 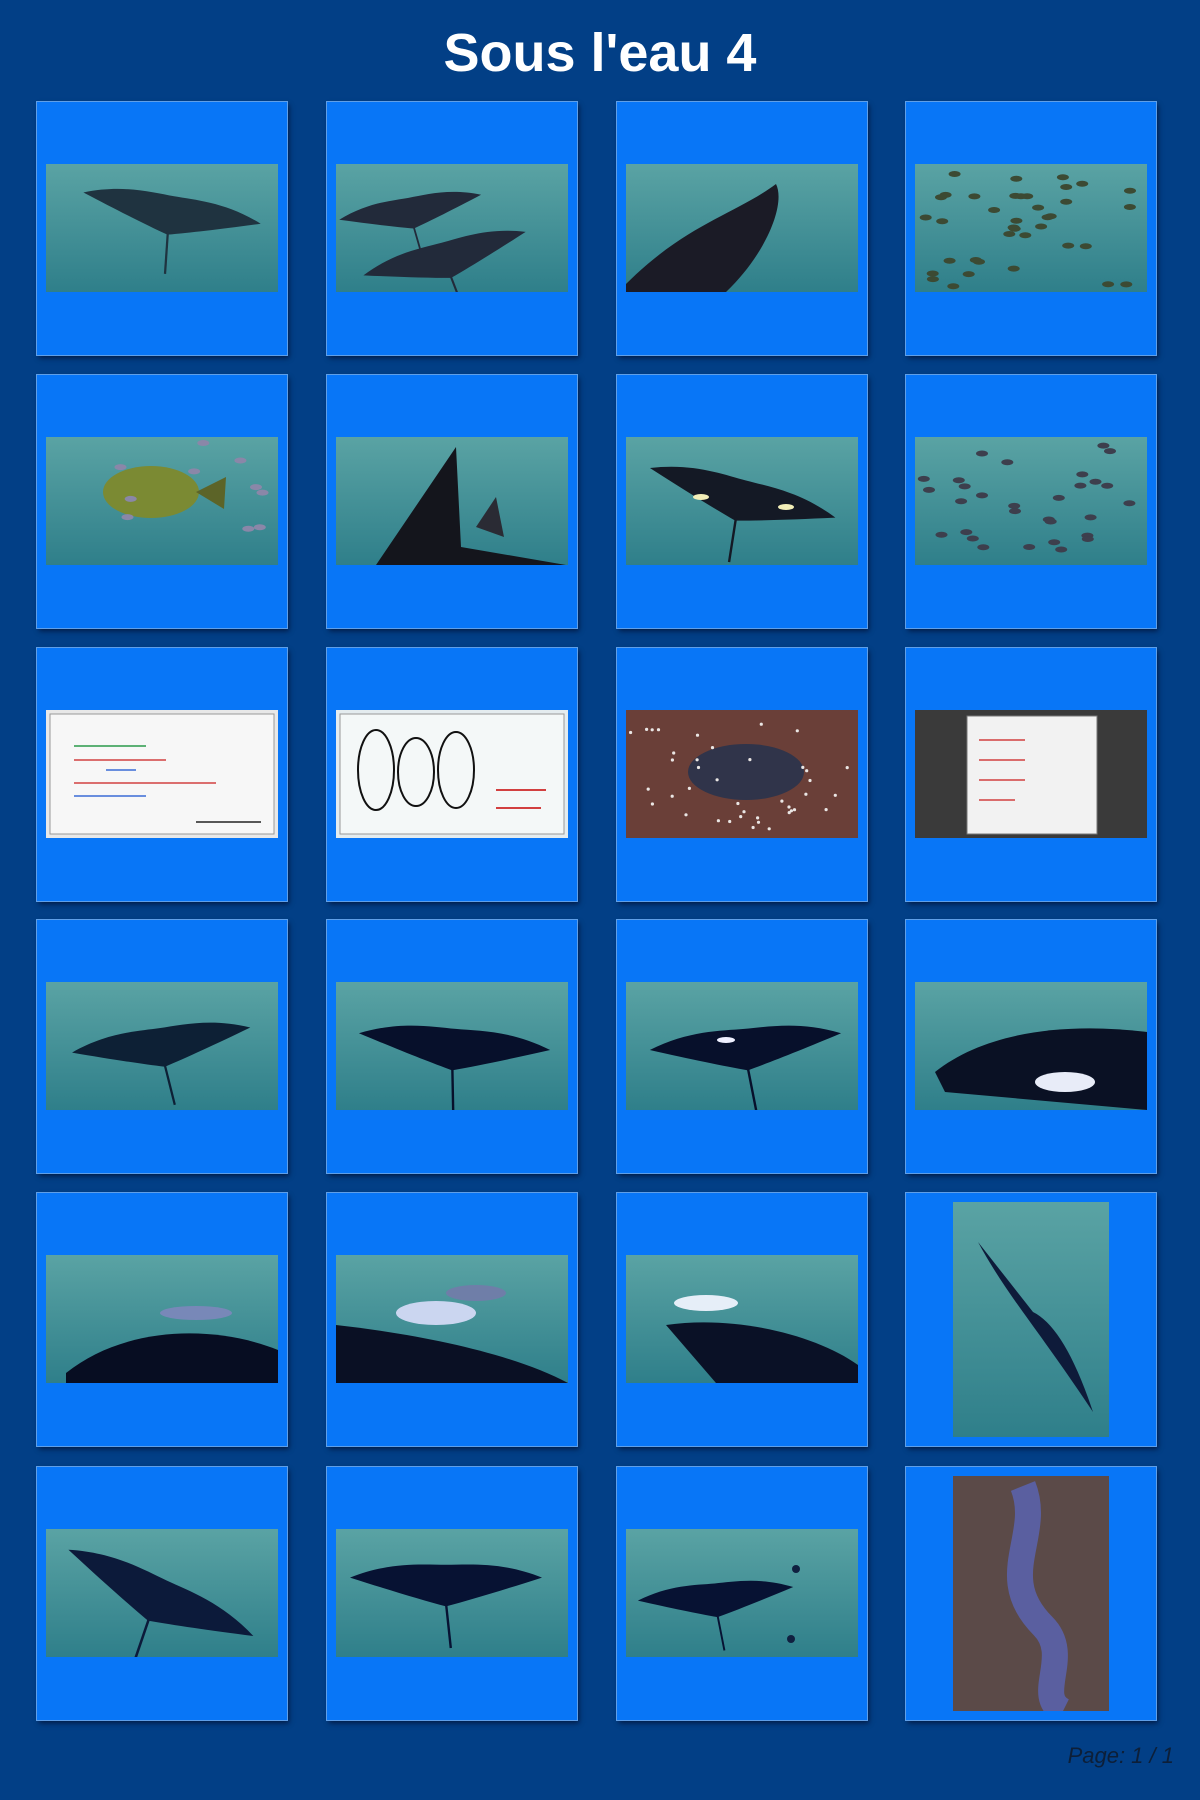 What do you see at coordinates (600, 53) in the screenshot?
I see `page-title: Sous l'eau 4` at bounding box center [600, 53].